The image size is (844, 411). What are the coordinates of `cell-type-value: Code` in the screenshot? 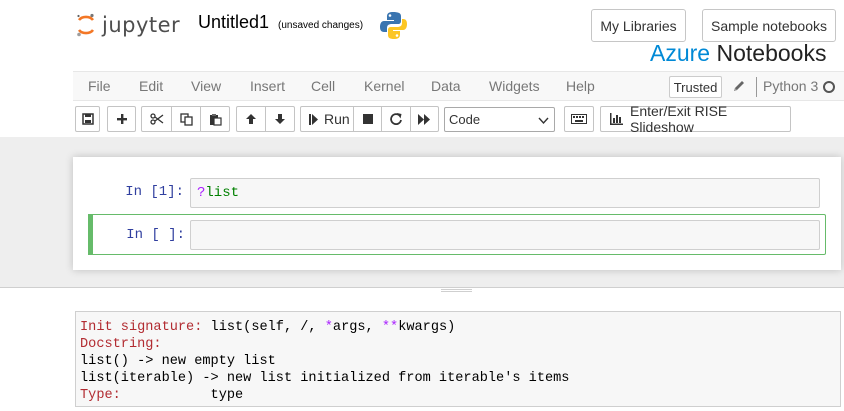 It's located at (465, 119).